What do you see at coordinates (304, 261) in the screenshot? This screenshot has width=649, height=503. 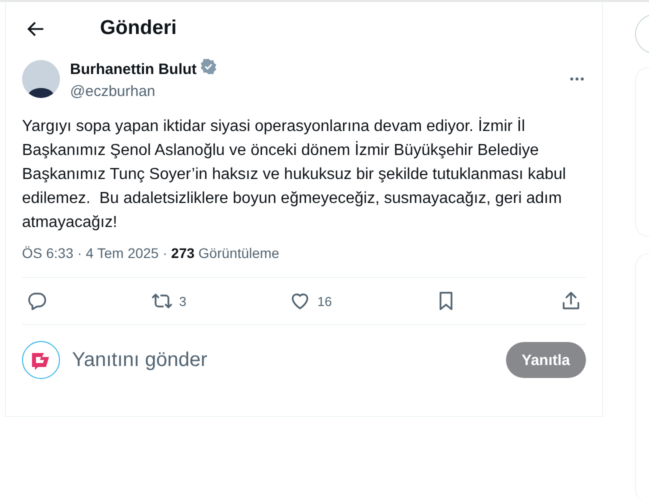 I see `post-meta: ÖS 6:33 · 4 Tem 2025 · 273 Görüntüleme` at bounding box center [304, 261].